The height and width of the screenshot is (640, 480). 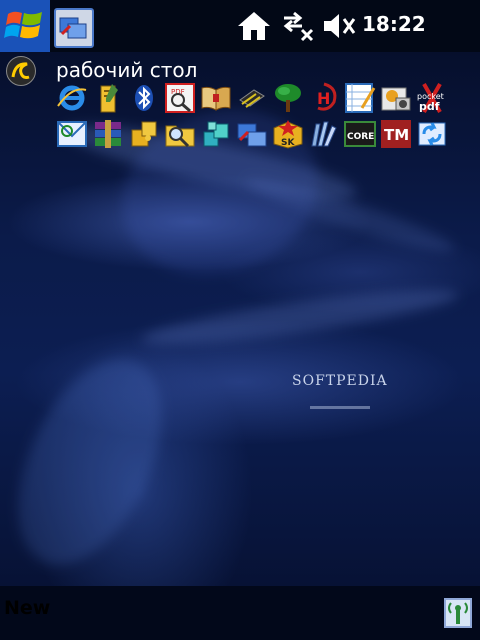 I want to click on tm-icon: TM, so click(x=396, y=134).